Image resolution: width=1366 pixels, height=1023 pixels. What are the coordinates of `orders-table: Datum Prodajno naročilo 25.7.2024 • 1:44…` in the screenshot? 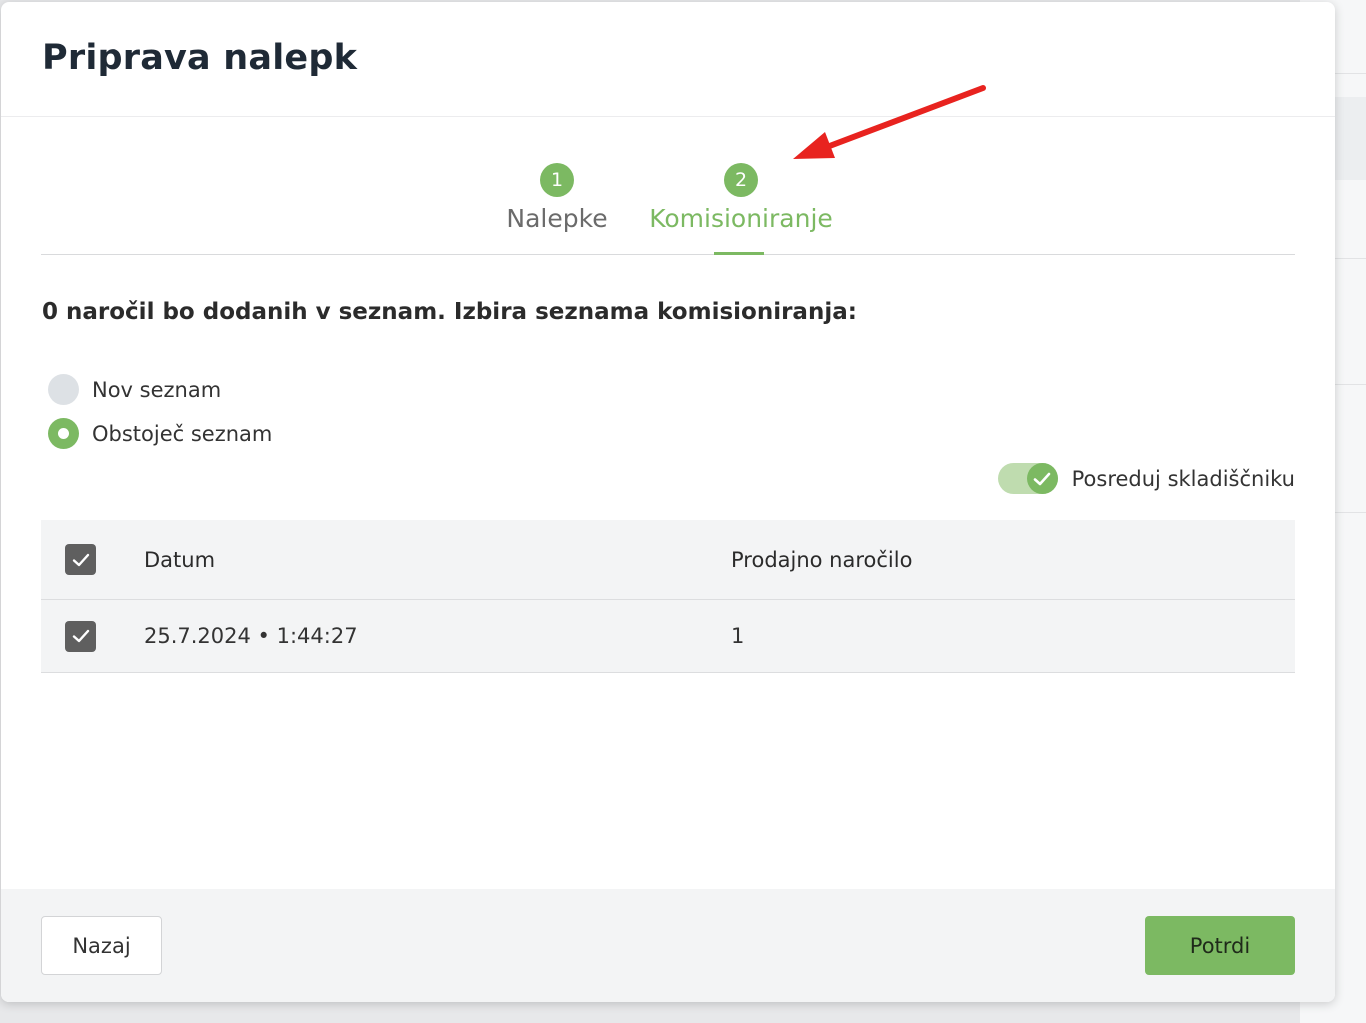 It's located at (668, 596).